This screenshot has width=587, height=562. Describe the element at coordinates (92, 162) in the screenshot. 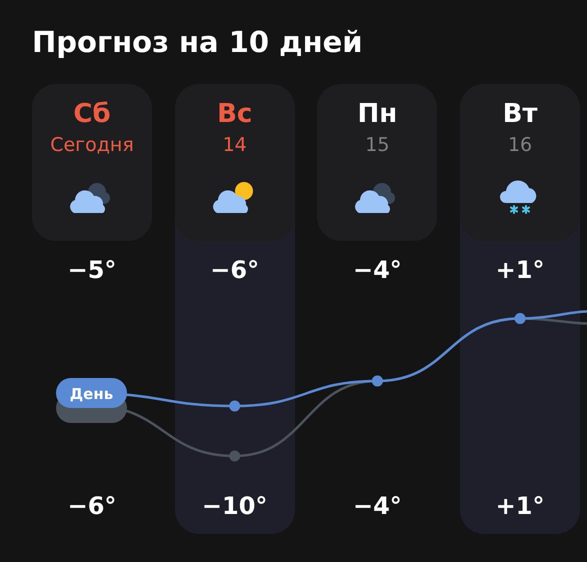

I see `day-card: Сб Сегодня` at that location.